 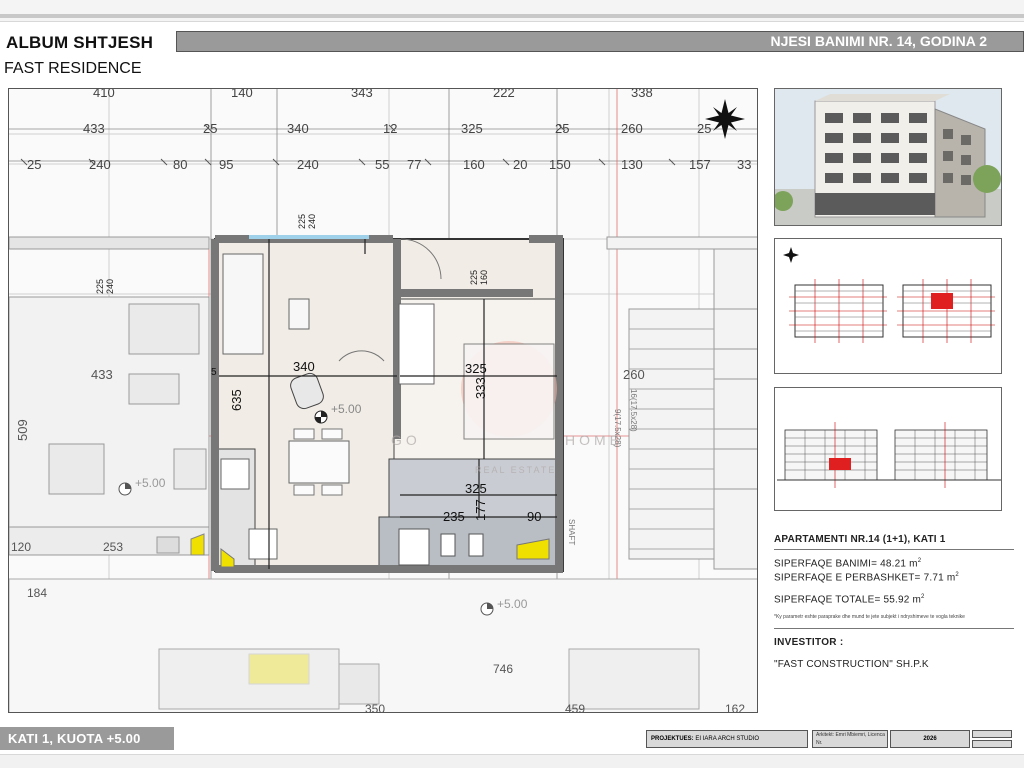 What do you see at coordinates (642, 94) in the screenshot?
I see `dim-row1-4: 338` at bounding box center [642, 94].